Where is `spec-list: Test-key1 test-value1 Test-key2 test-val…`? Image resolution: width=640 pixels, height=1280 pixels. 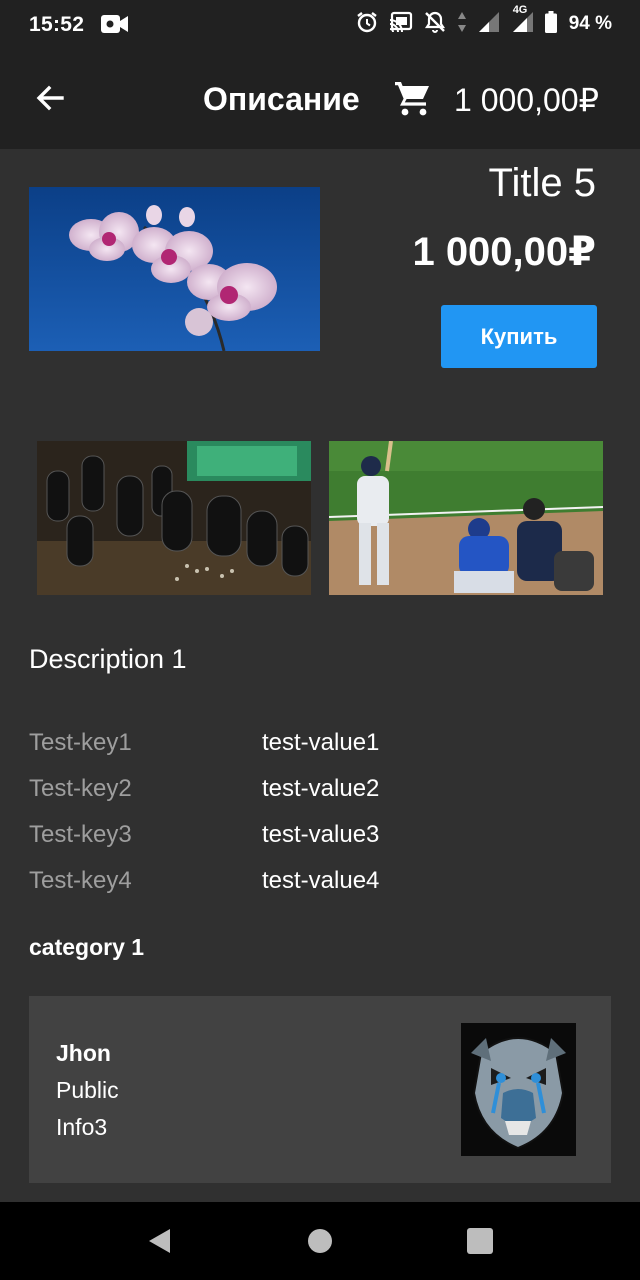 spec-list: Test-key1 test-value1 Test-key2 test-val… is located at coordinates (309, 821).